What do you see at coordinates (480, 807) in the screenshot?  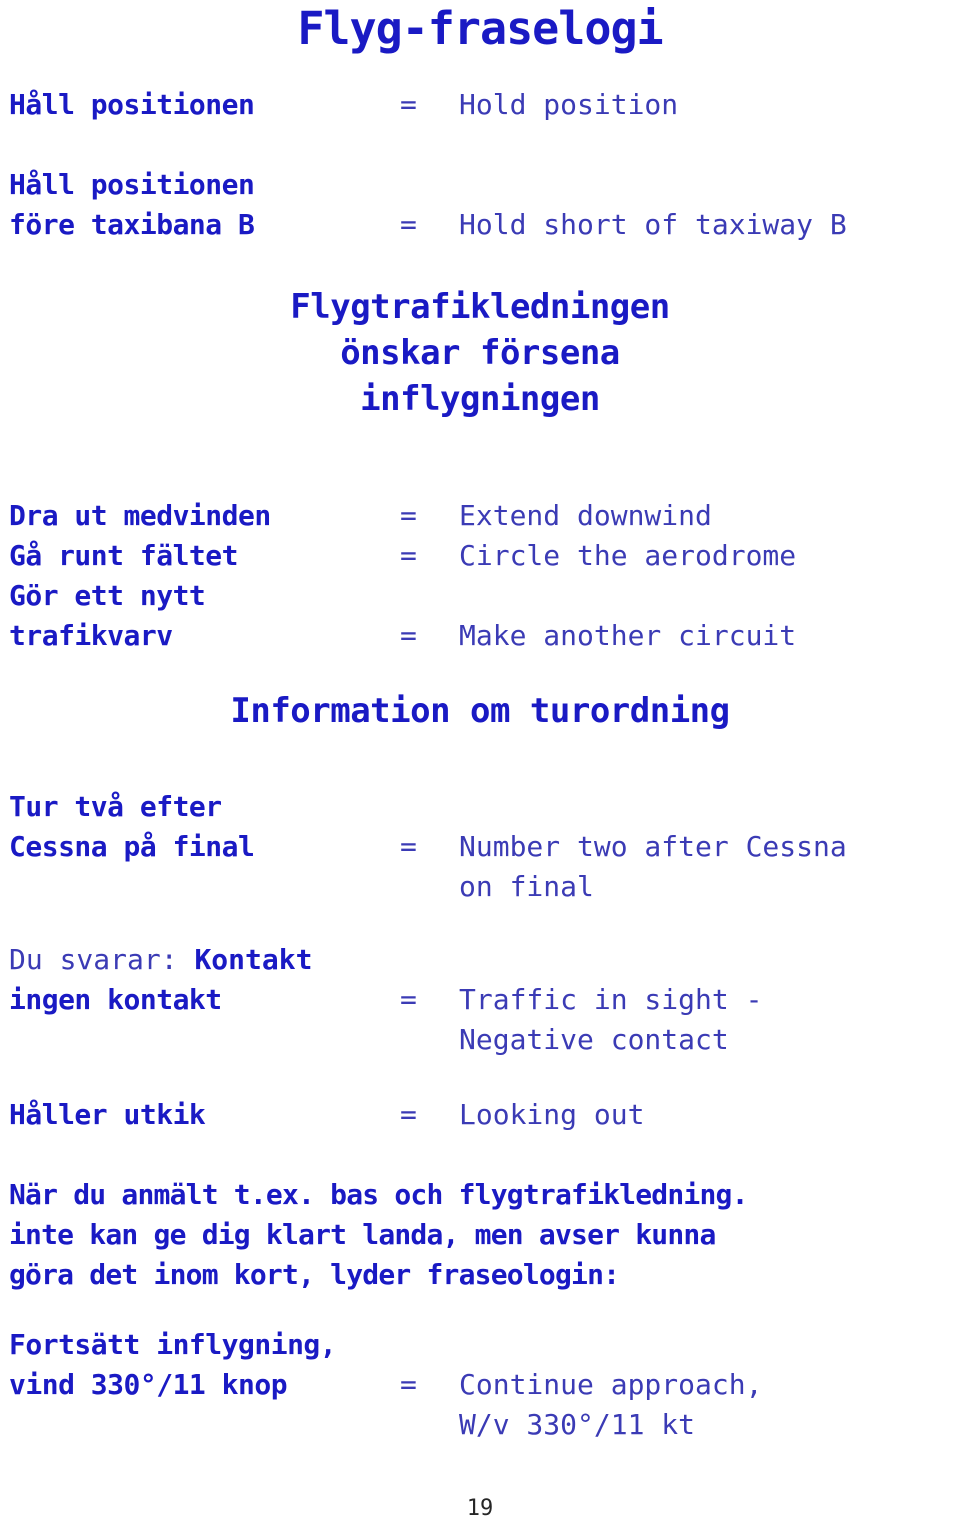 I see `phrase-row-number-two-line1: Tur två efter` at bounding box center [480, 807].